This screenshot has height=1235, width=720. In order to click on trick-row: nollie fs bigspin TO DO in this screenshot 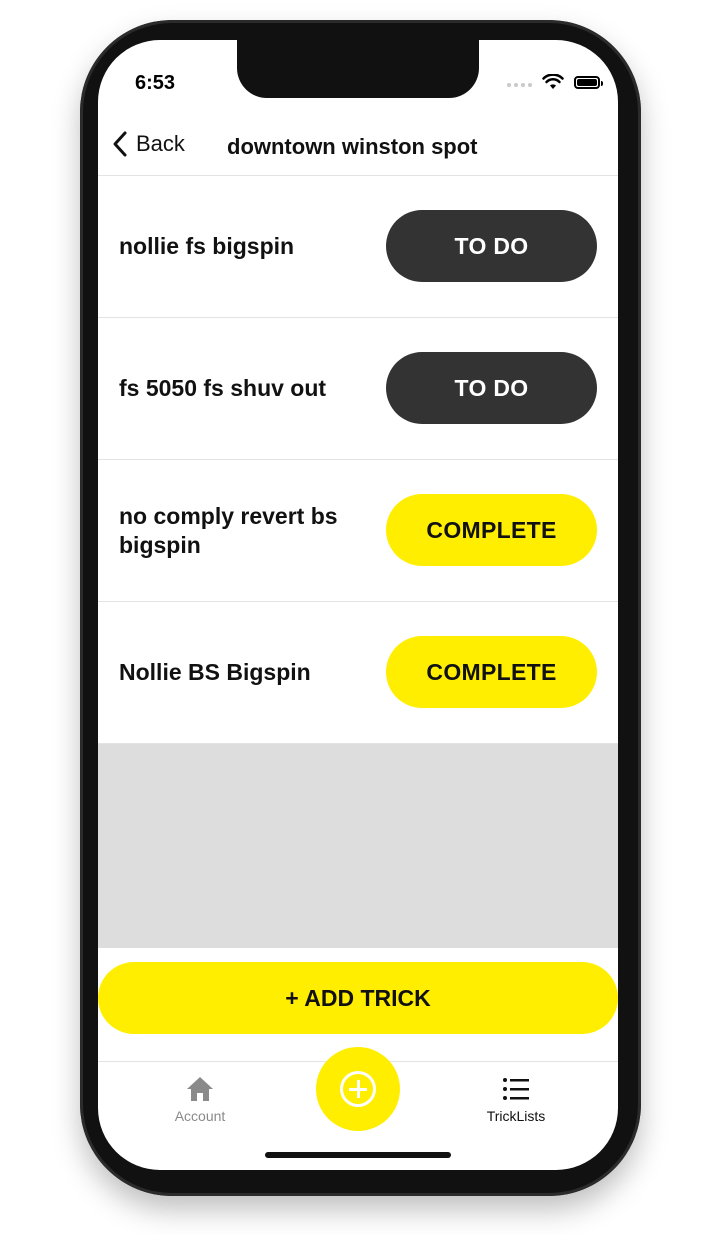, I will do `click(358, 247)`.